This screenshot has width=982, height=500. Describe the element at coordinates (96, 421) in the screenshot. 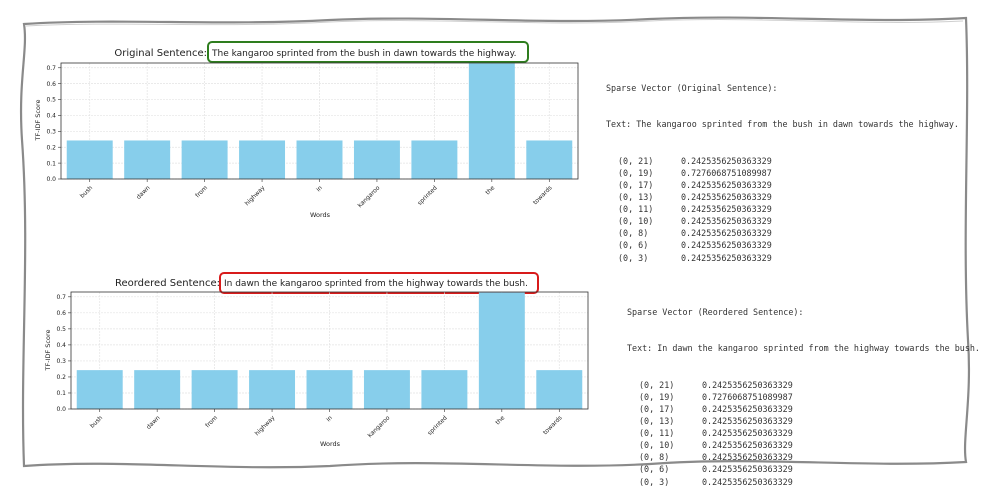

I see `x-tick-label: bush` at that location.